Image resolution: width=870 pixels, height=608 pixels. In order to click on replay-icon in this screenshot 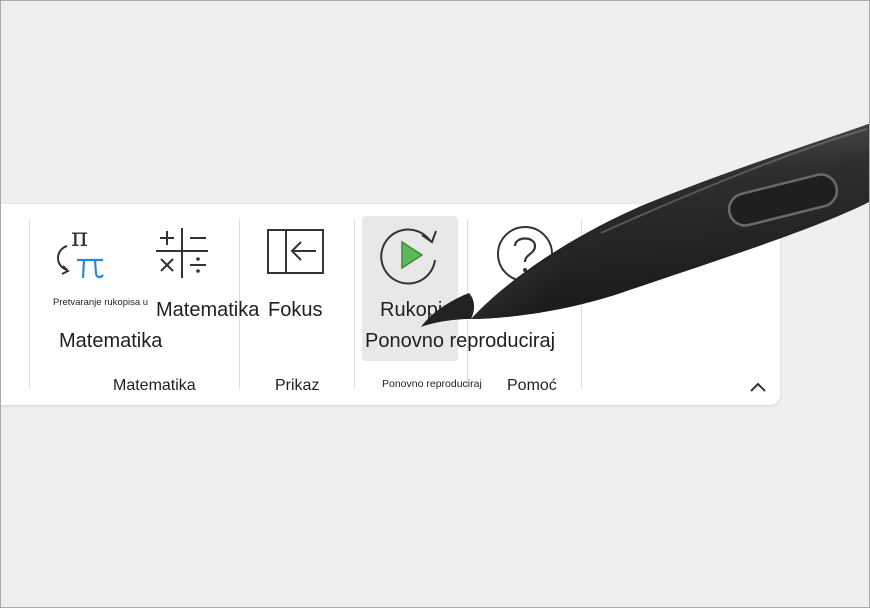, I will do `click(408, 256)`.